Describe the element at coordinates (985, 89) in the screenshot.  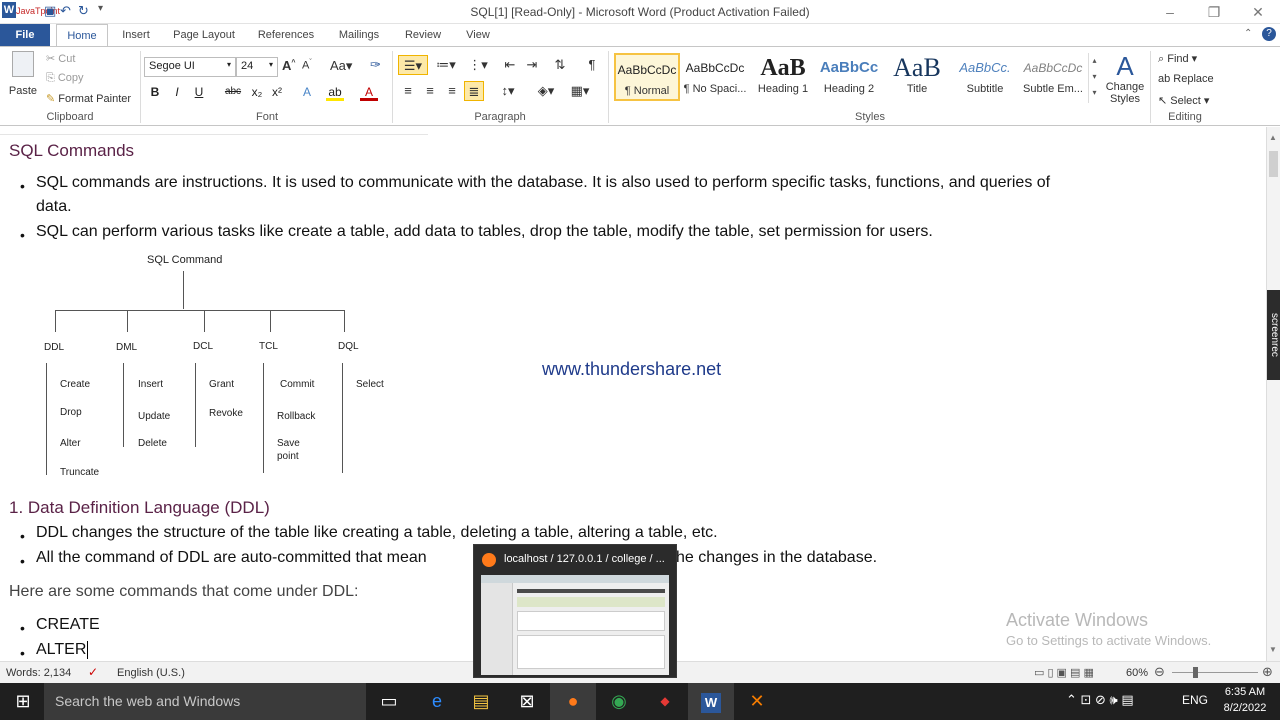
I see `style-name: Subtitle` at that location.